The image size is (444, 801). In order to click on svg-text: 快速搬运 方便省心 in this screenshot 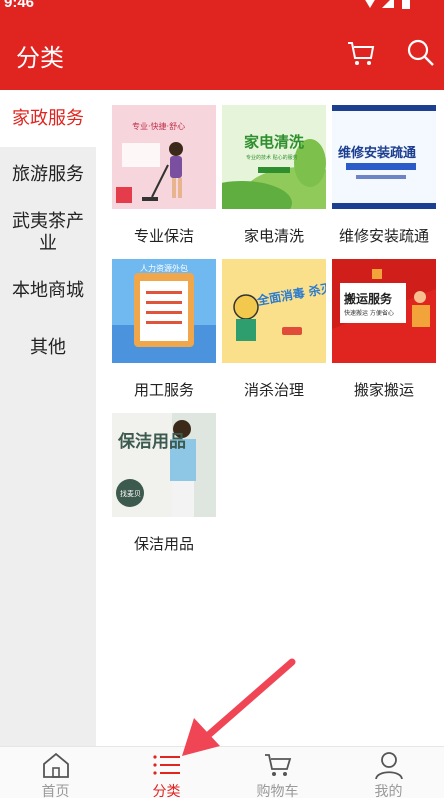, I will do `click(369, 313)`.